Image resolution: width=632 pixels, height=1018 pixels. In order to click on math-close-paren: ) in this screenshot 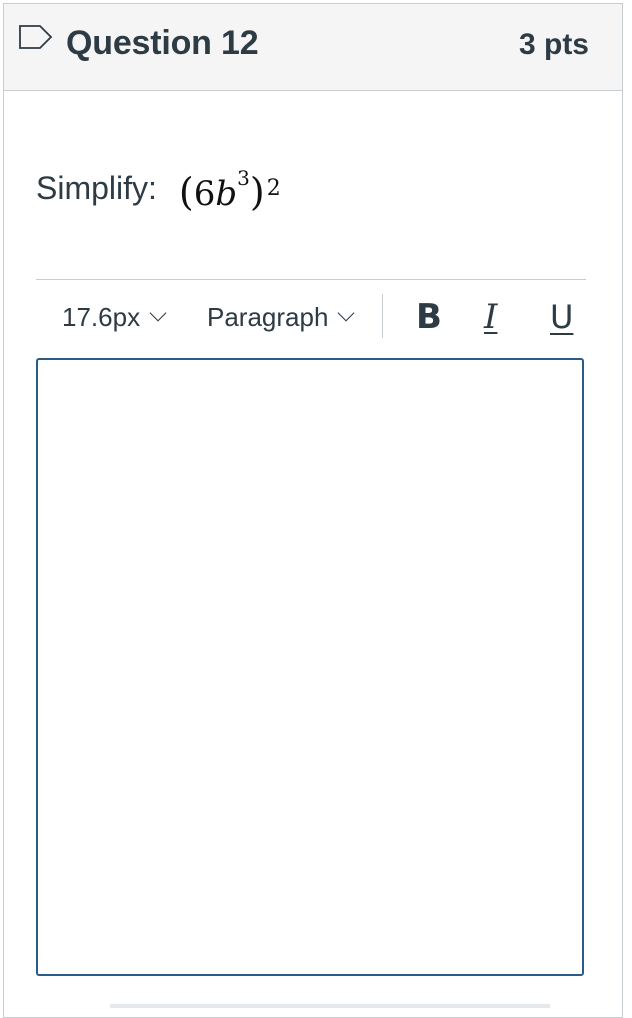, I will do `click(257, 192)`.